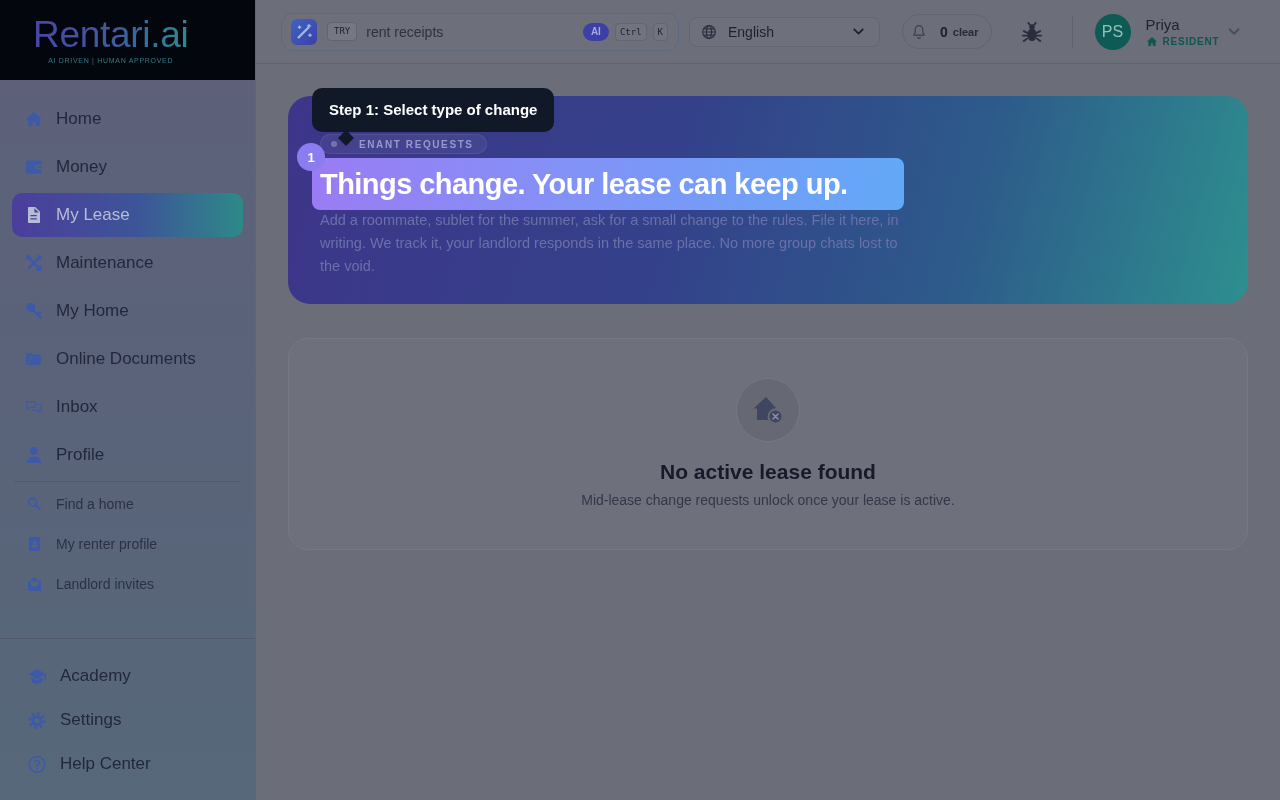 The image size is (1280, 800). I want to click on search-field: rent receipts, so click(474, 31).